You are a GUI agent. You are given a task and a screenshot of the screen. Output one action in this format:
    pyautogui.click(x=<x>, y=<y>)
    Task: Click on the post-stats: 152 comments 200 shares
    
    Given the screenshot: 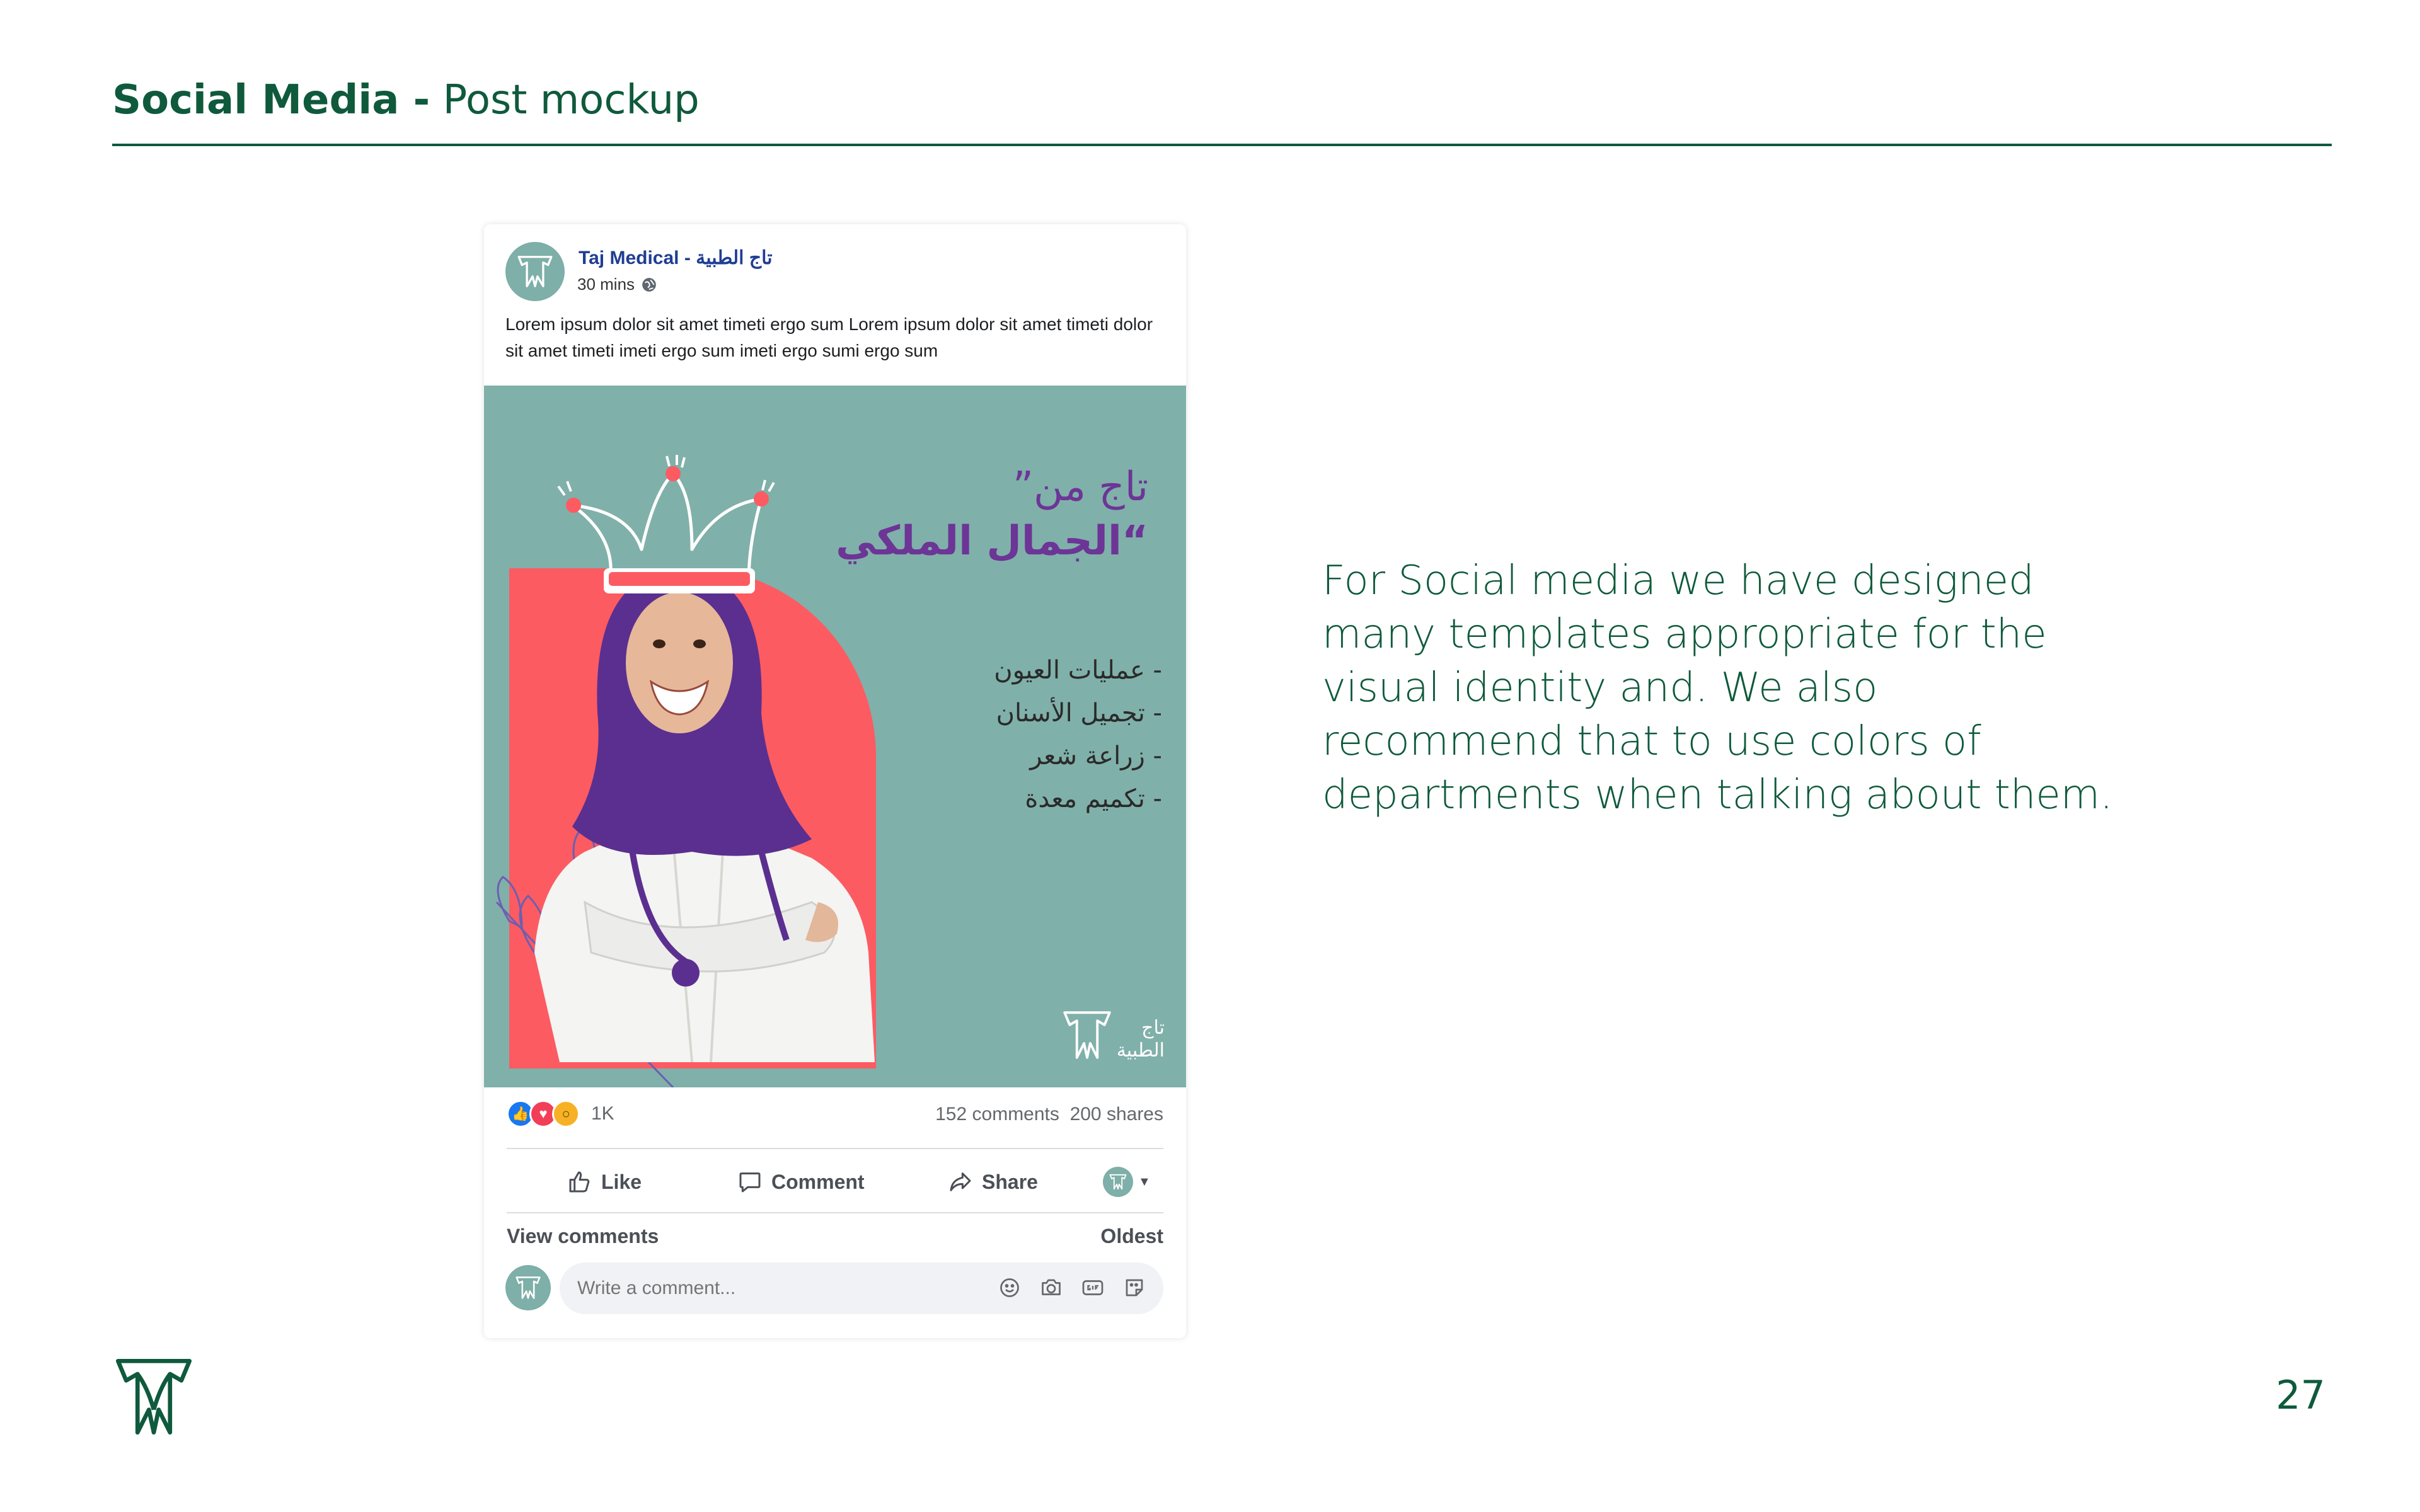 What is the action you would take?
    pyautogui.click(x=1049, y=1114)
    